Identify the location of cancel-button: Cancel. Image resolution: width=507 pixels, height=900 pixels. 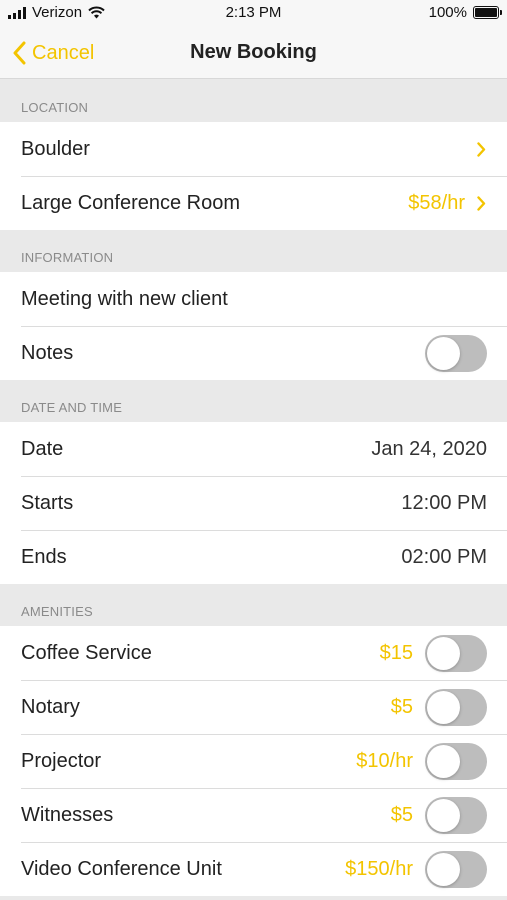
(53, 53).